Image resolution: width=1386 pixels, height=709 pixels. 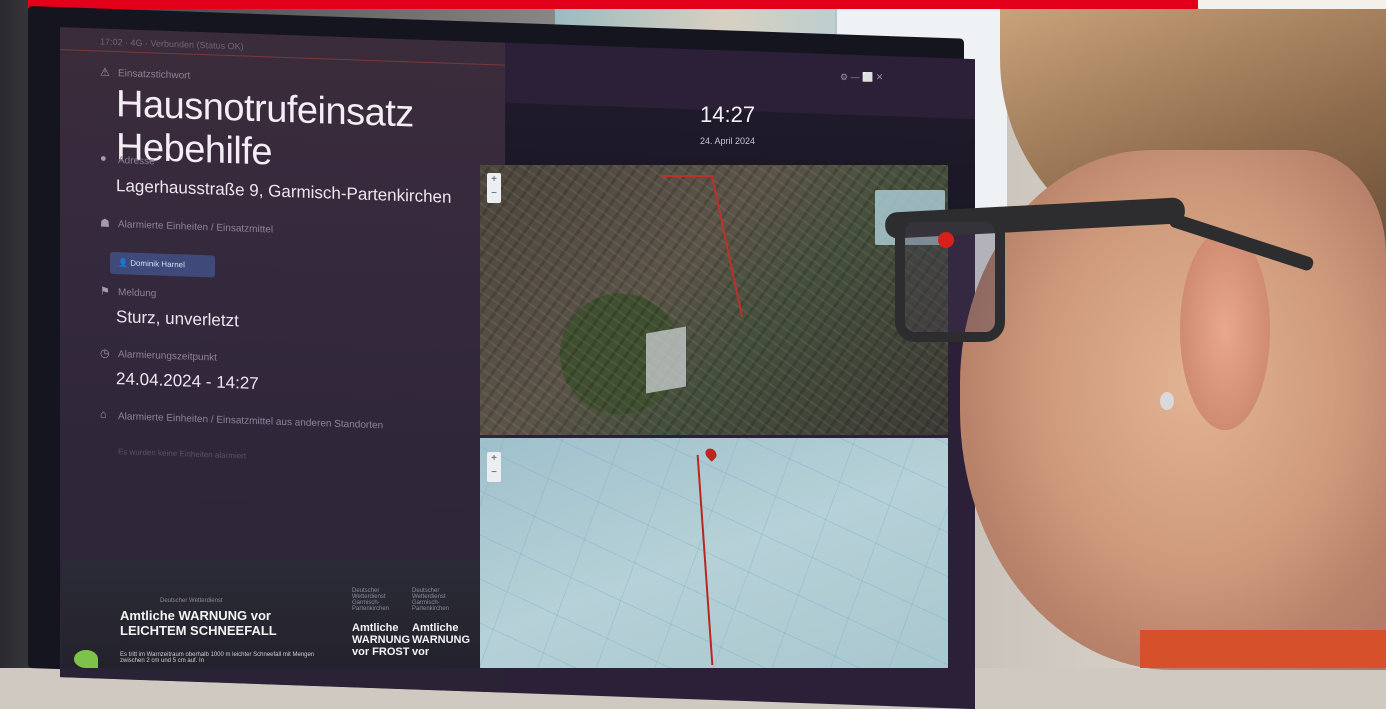 What do you see at coordinates (182, 454) in the screenshot?
I see `other-units-note: Es wurden keine Einheiten alarmiert` at bounding box center [182, 454].